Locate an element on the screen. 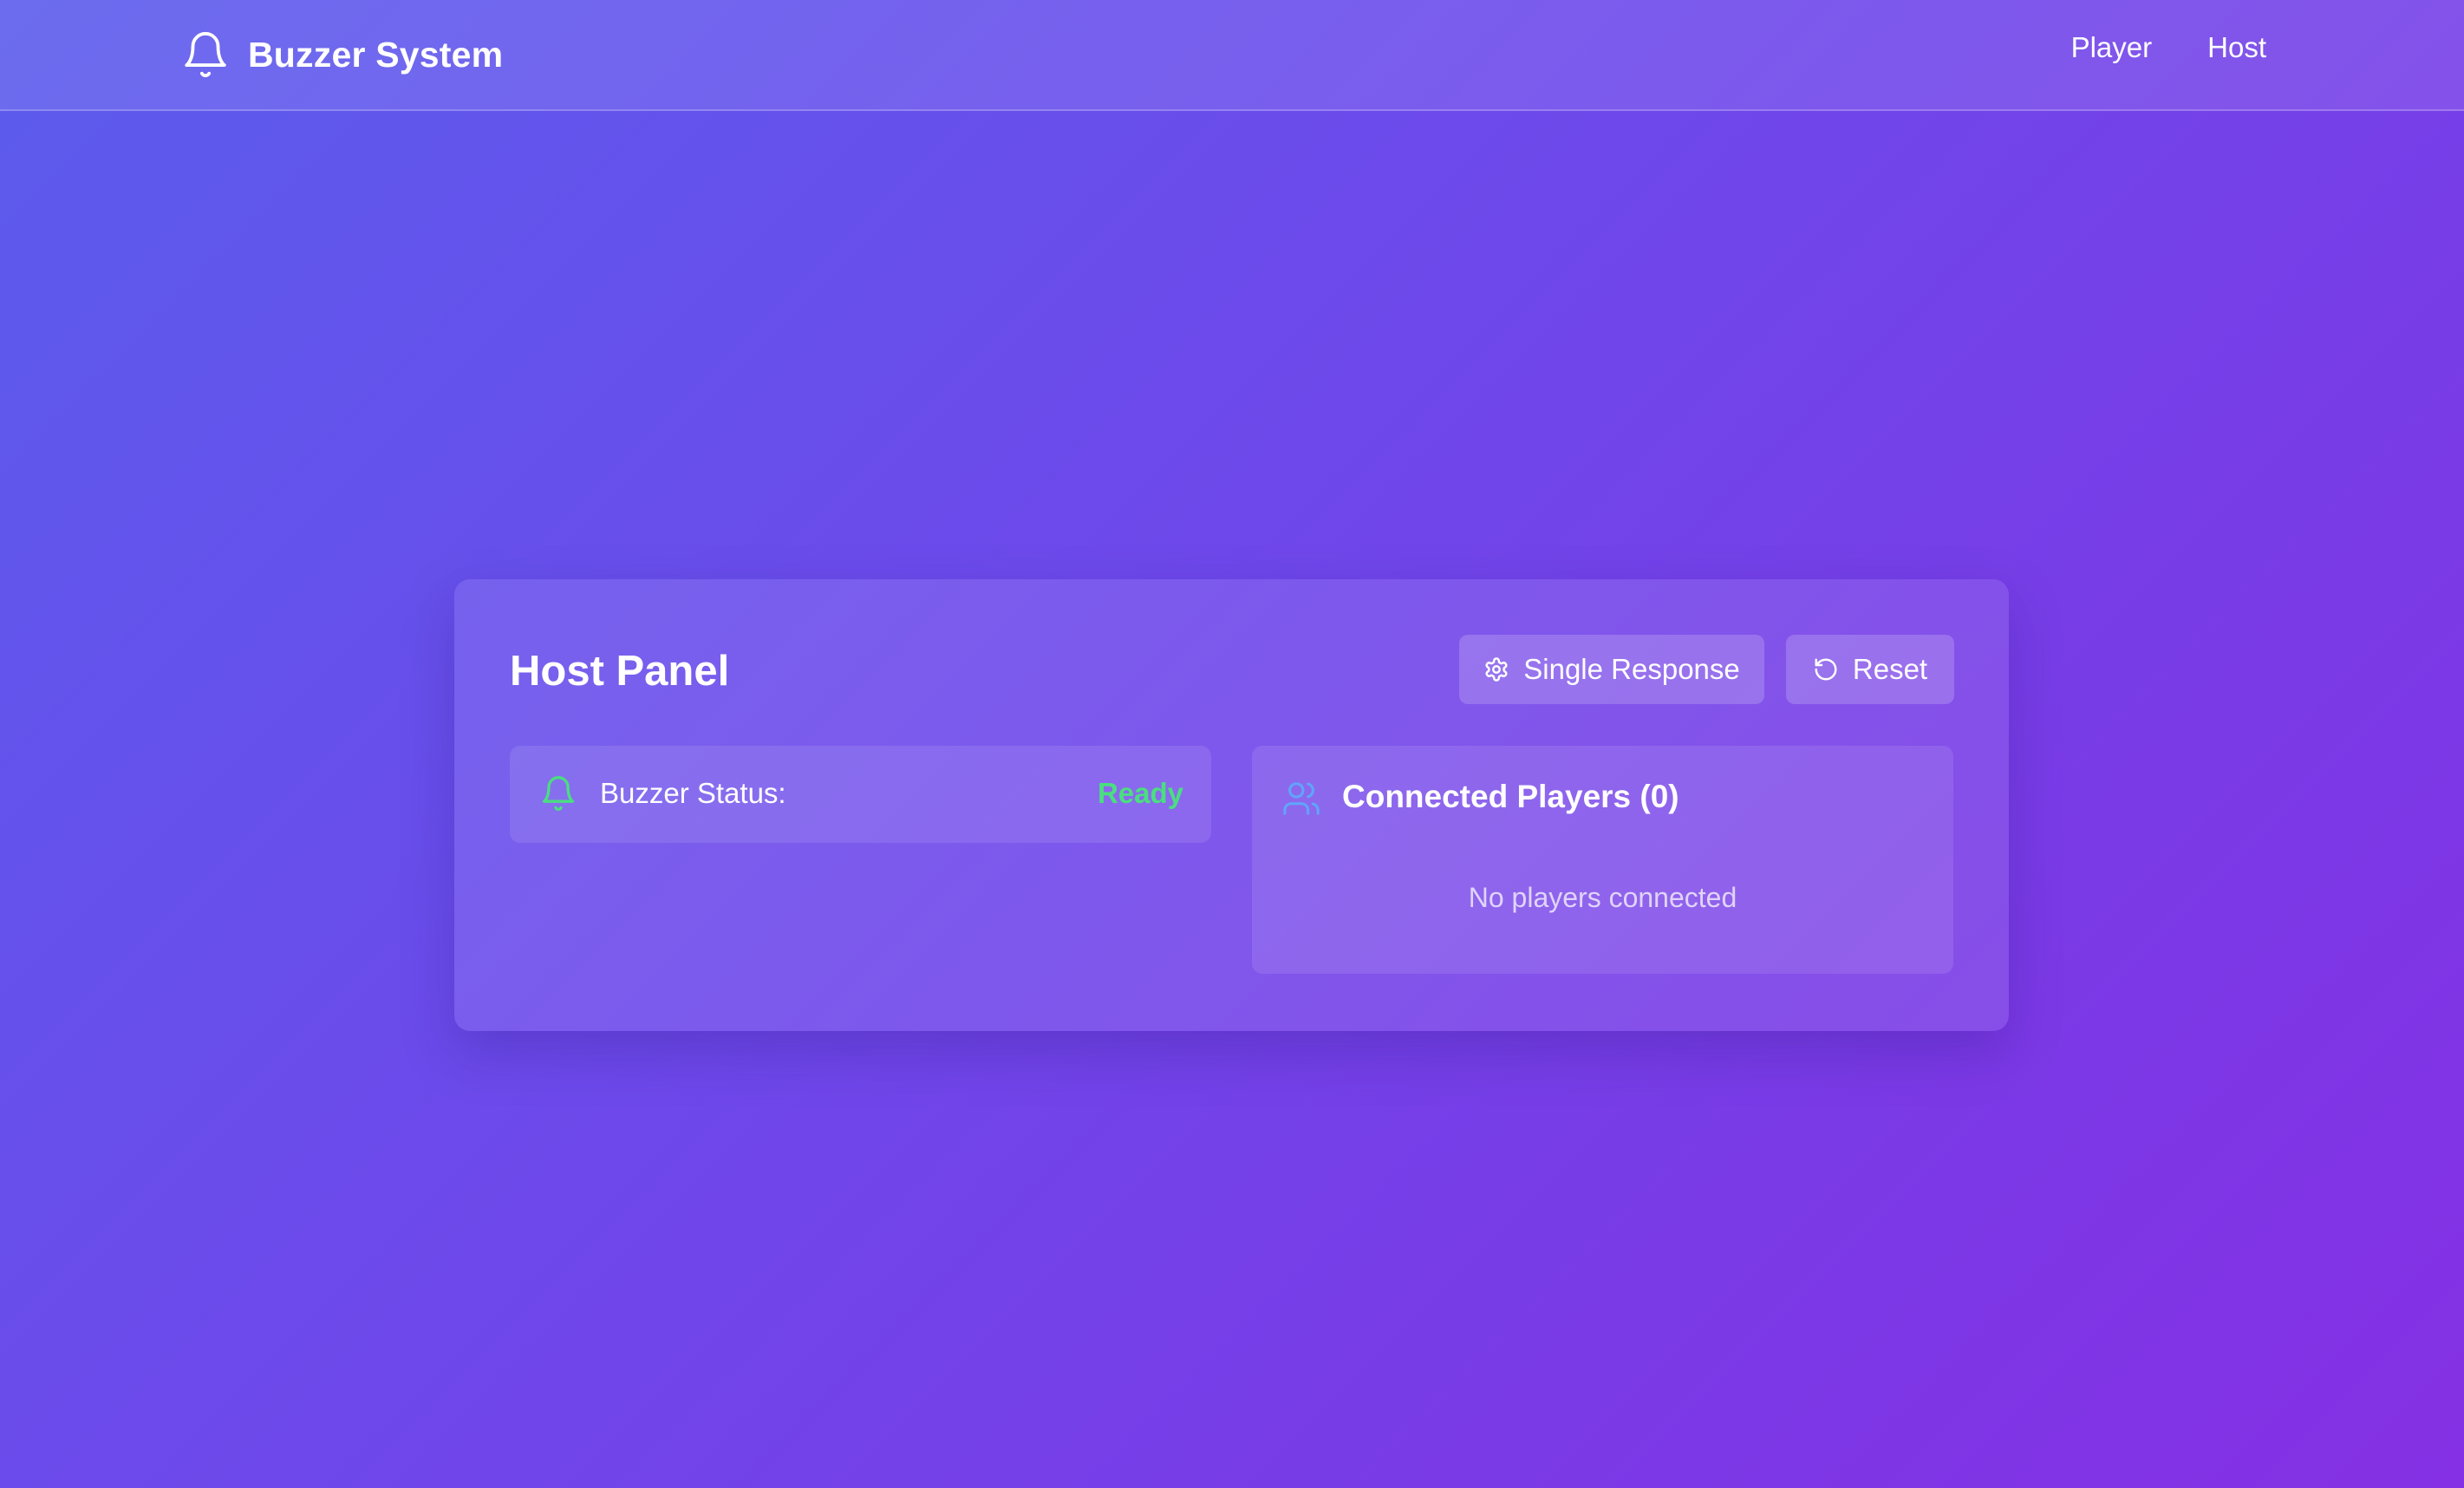  app-title: Buzzer System is located at coordinates (376, 54).